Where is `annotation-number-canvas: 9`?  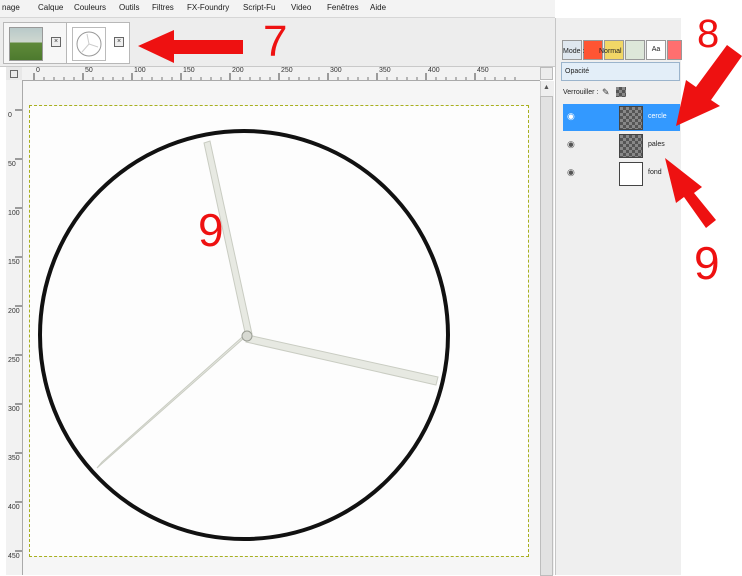
annotation-number-canvas: 9 is located at coordinates (211, 230).